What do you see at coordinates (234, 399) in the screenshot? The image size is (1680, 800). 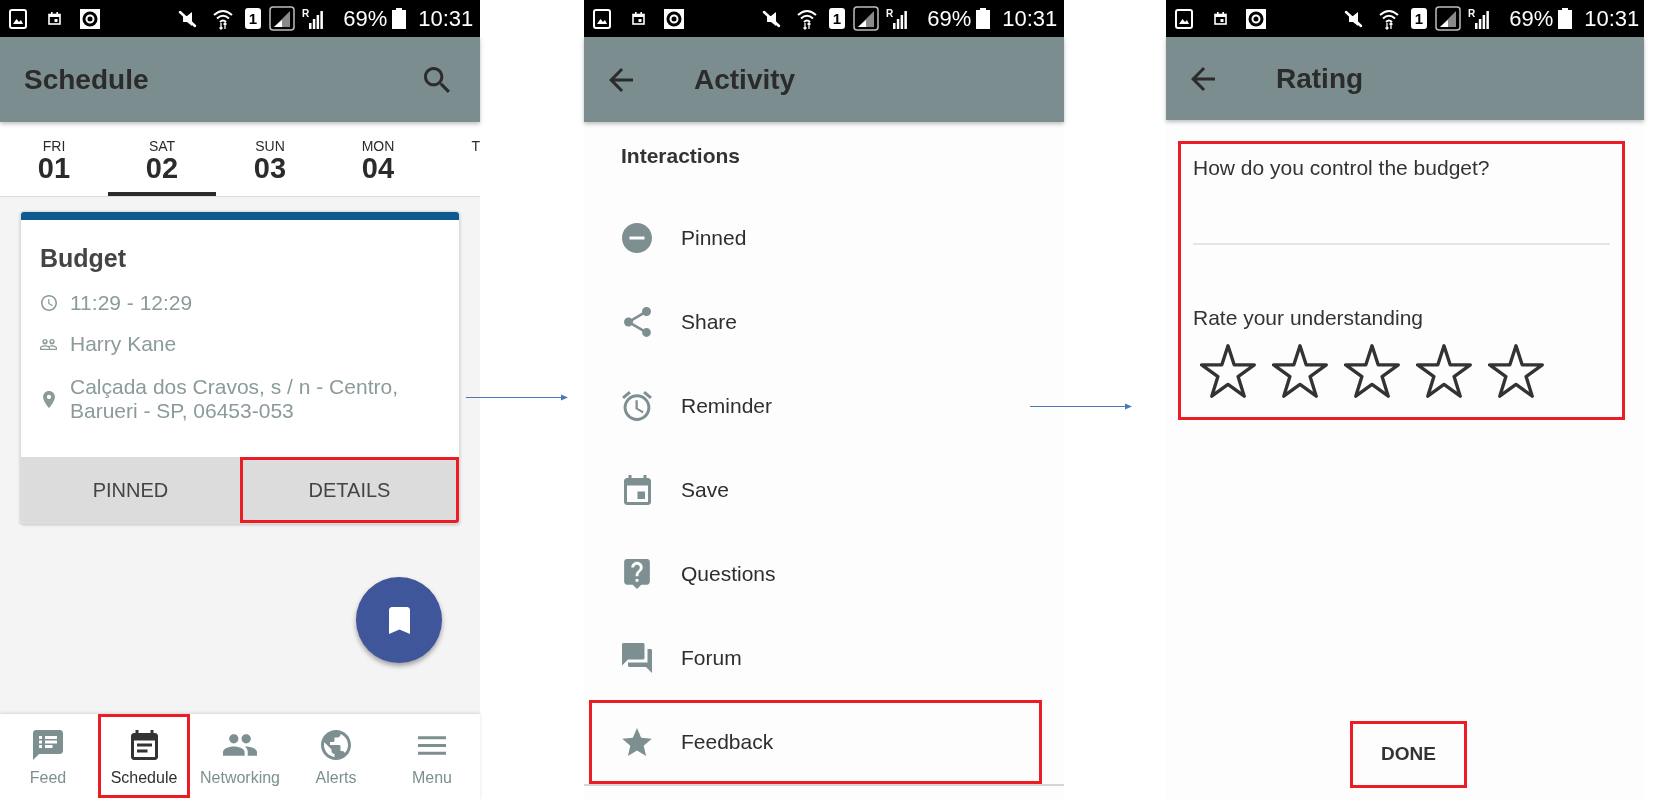 I see `event-address: Calçada dos Cravos, s / n - Centro, Barueri - SP, 06453-053` at bounding box center [234, 399].